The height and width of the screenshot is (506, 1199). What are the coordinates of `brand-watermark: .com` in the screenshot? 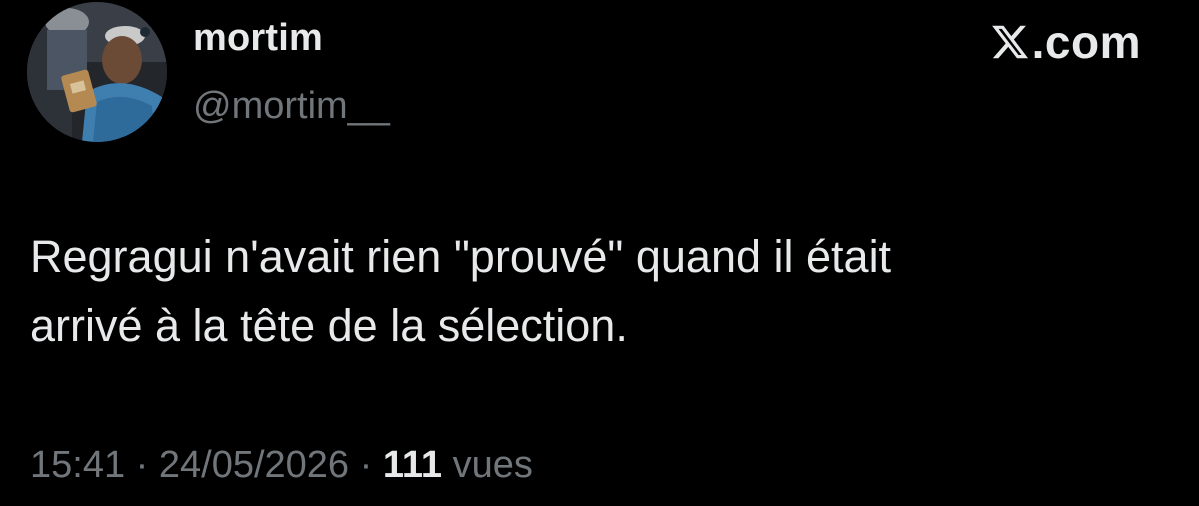 It's located at (1065, 42).